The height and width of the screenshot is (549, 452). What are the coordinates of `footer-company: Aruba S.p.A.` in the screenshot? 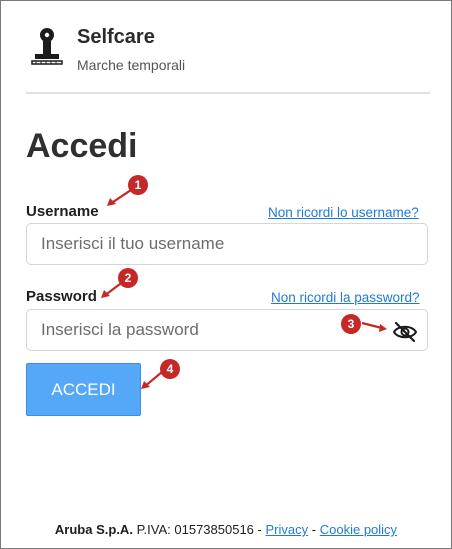 It's located at (93, 529).